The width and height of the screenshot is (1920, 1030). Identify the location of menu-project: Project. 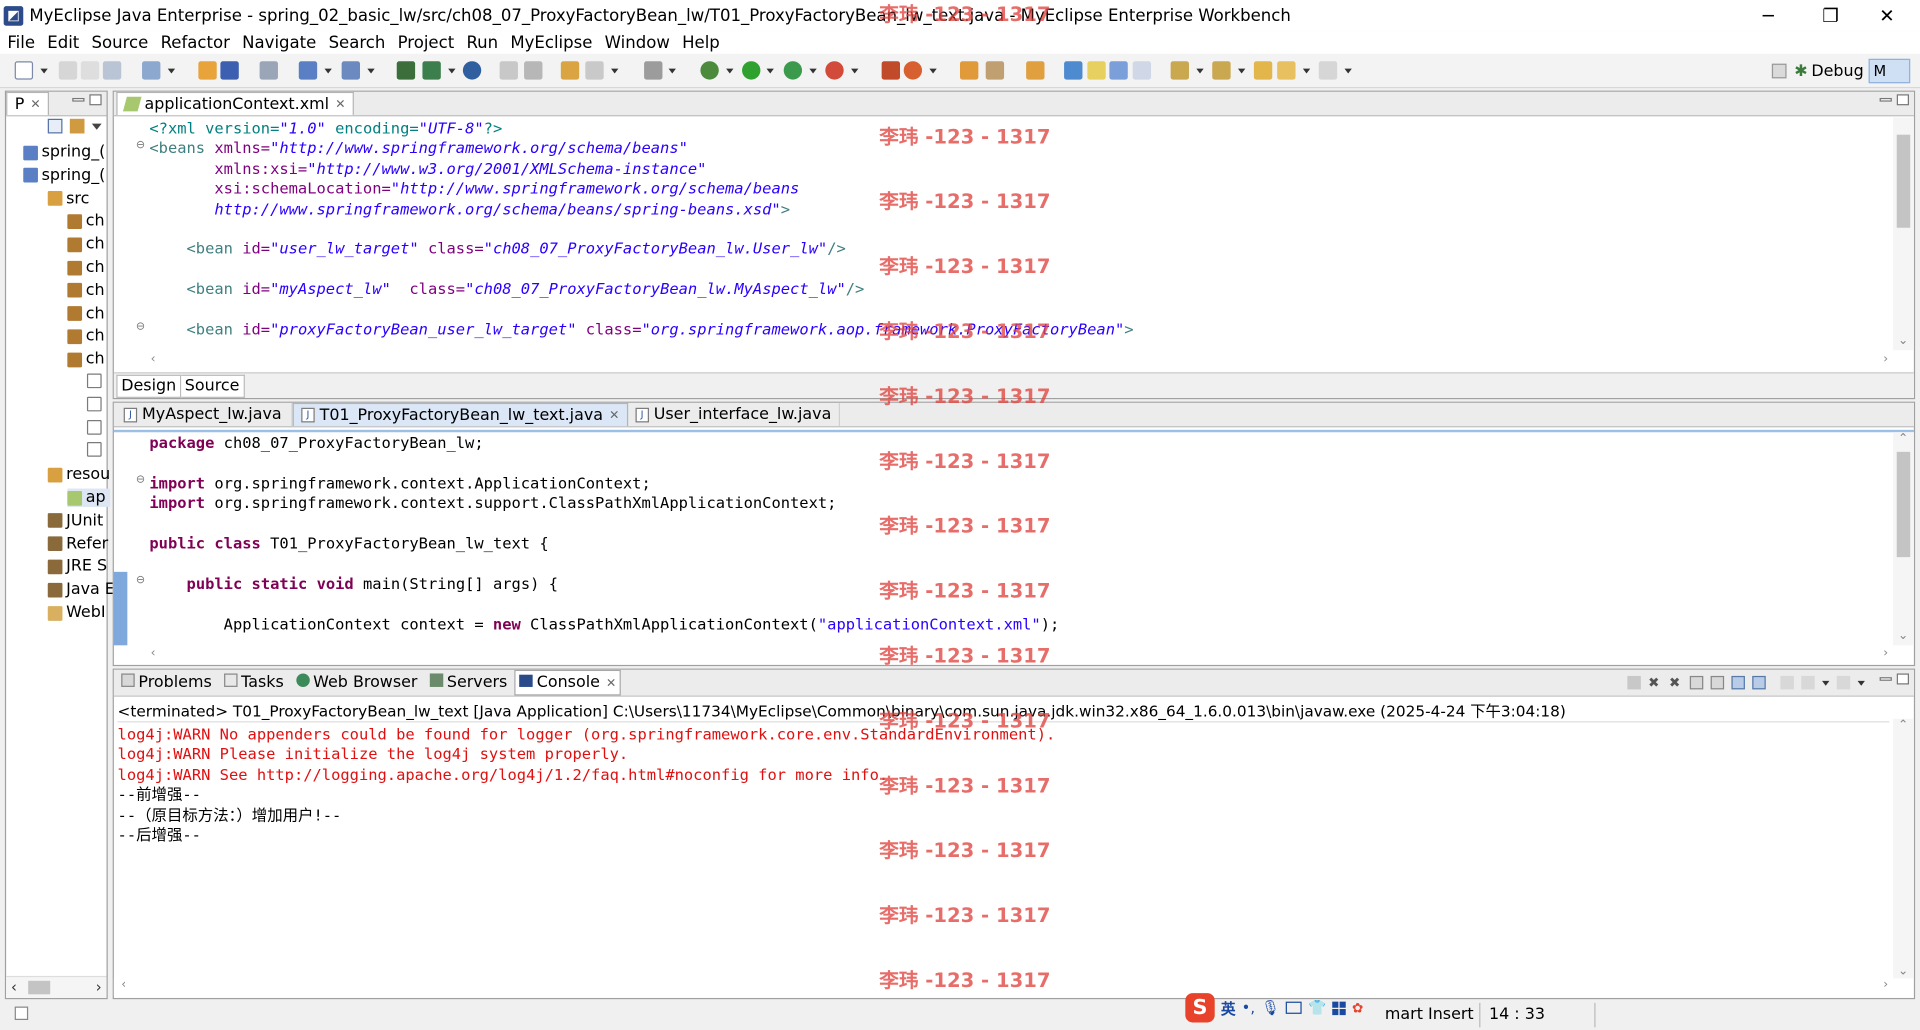
(426, 42).